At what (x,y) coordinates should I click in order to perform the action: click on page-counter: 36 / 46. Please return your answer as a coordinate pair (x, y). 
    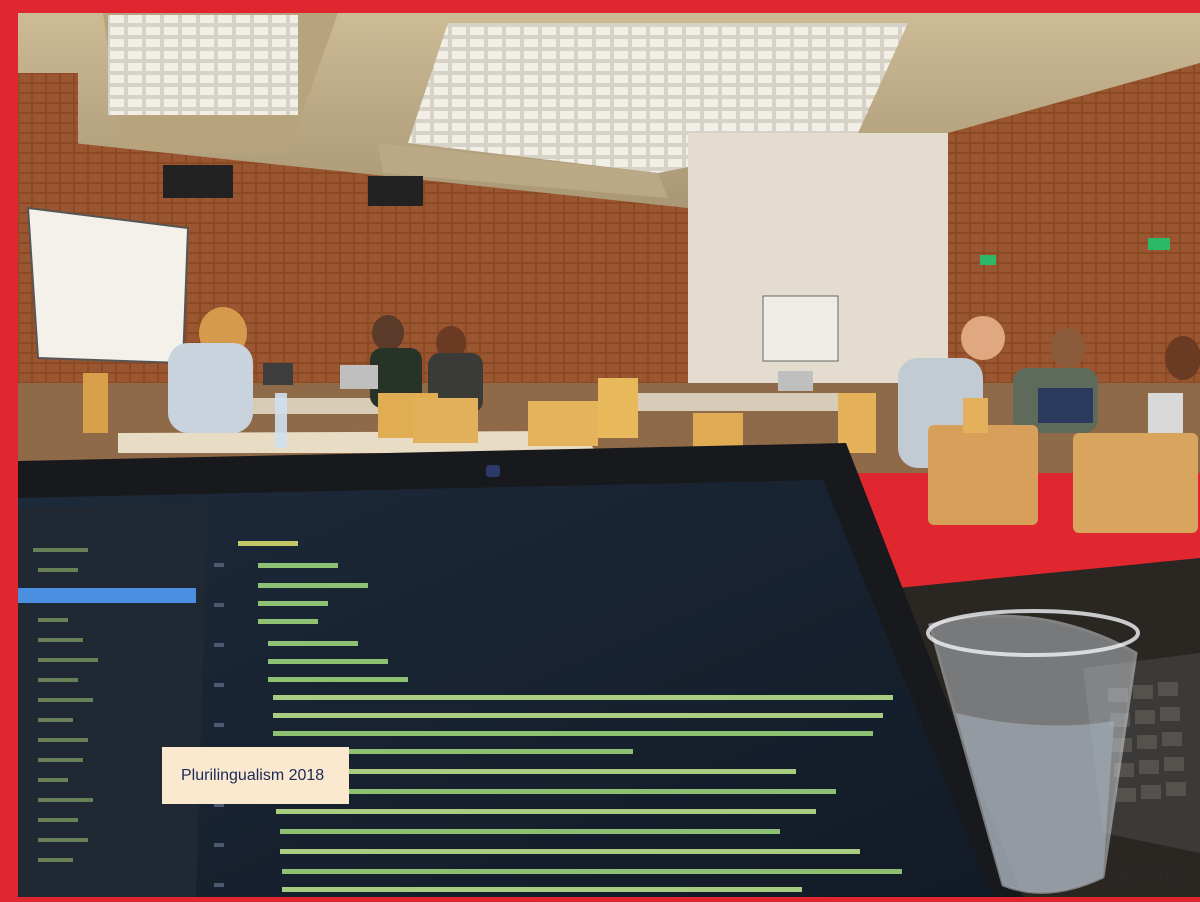
    Looking at the image, I should click on (1144, 875).